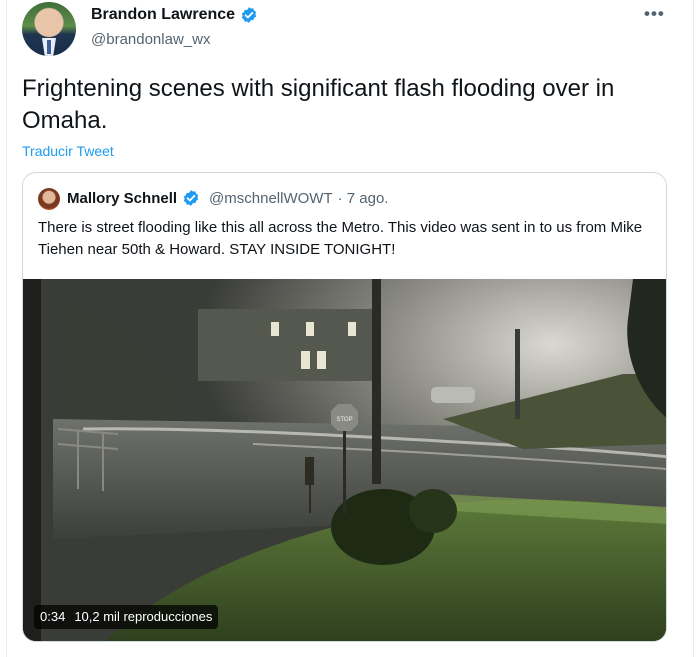 The width and height of the screenshot is (700, 657). I want to click on author-name: Brandon Lawrence, so click(163, 15).